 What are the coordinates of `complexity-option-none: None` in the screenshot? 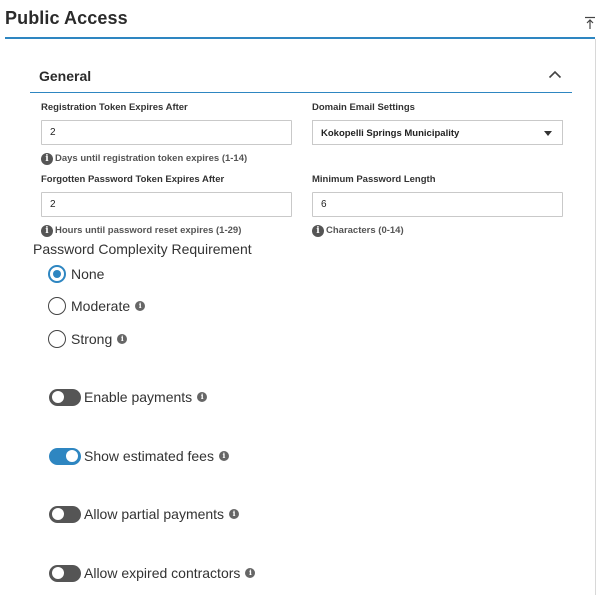 It's located at (76, 274).